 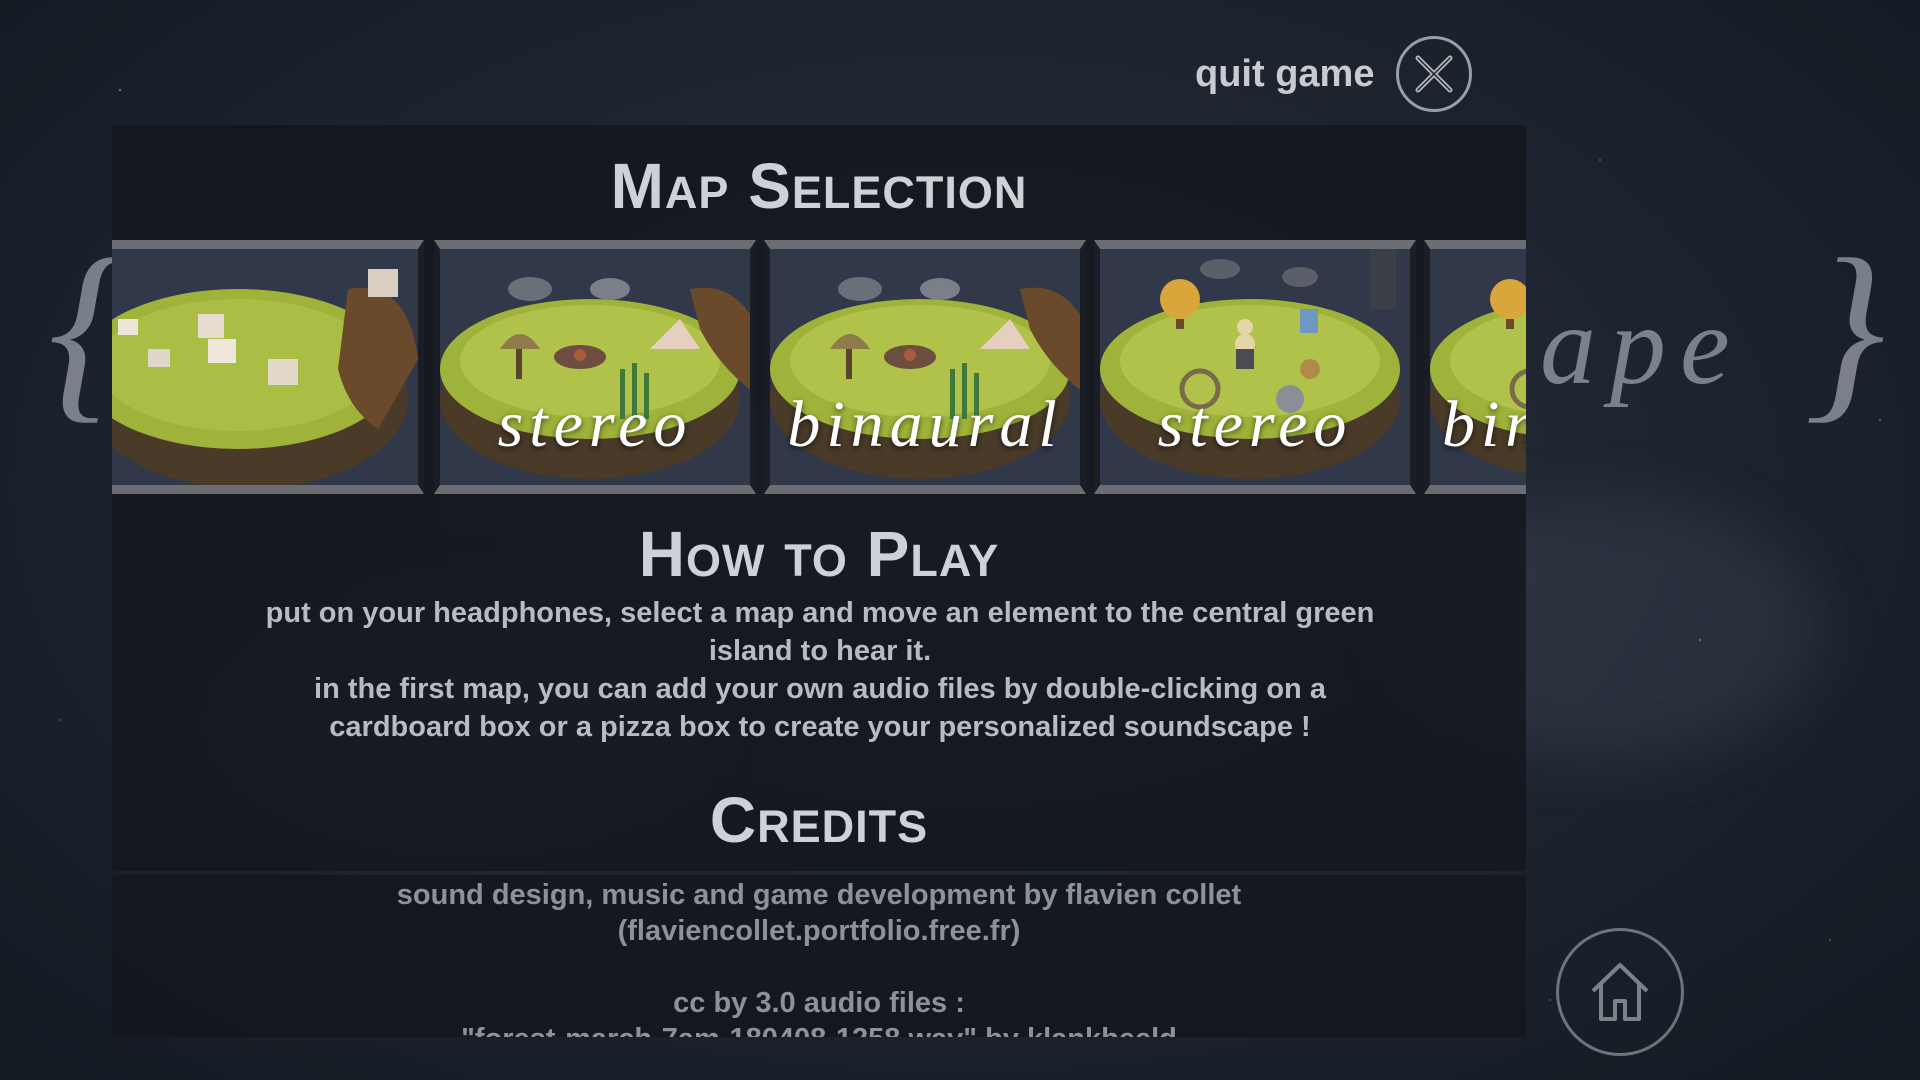 I want to click on background-title-brace-right: }, so click(x=1845, y=329).